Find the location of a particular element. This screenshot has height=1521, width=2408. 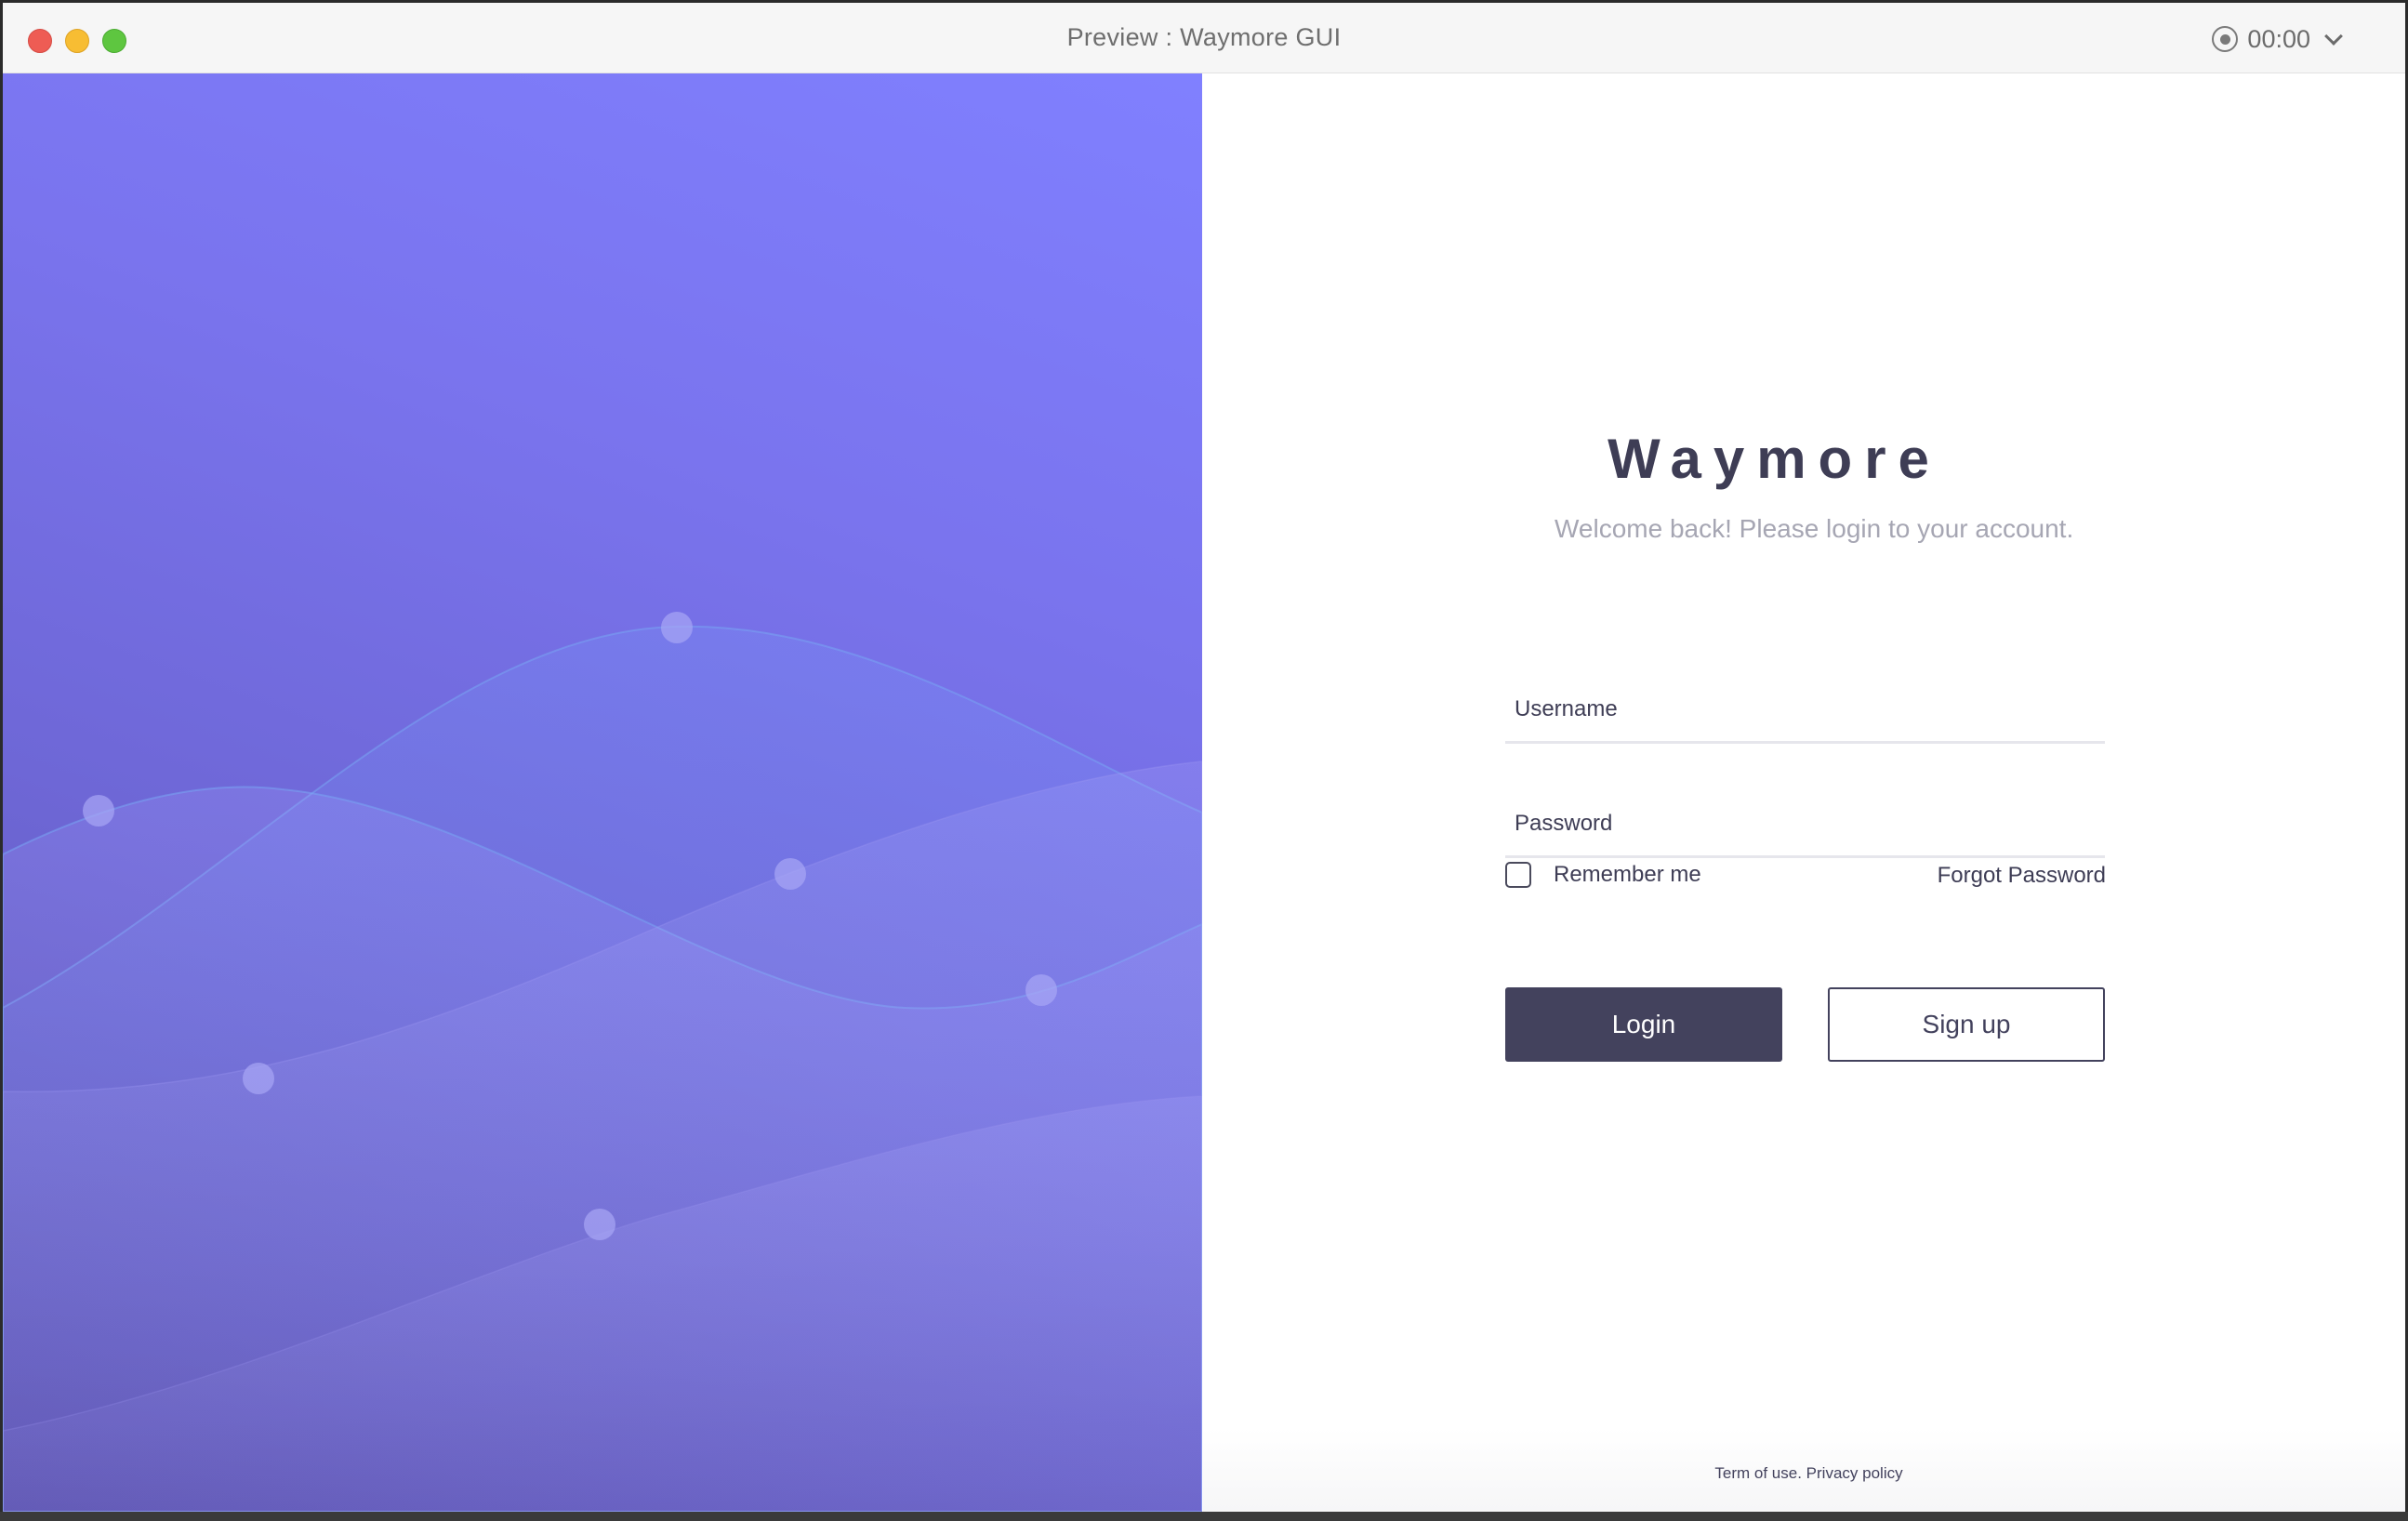

password-input is located at coordinates (1805, 824).